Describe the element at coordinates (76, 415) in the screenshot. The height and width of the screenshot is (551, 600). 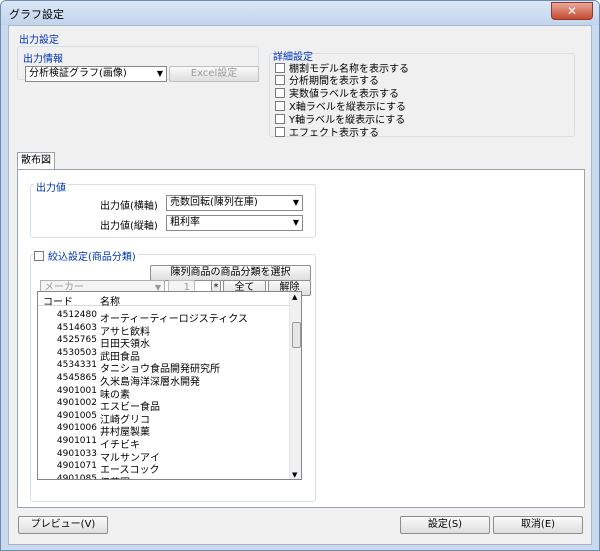
I see `item-code: 4901005` at that location.